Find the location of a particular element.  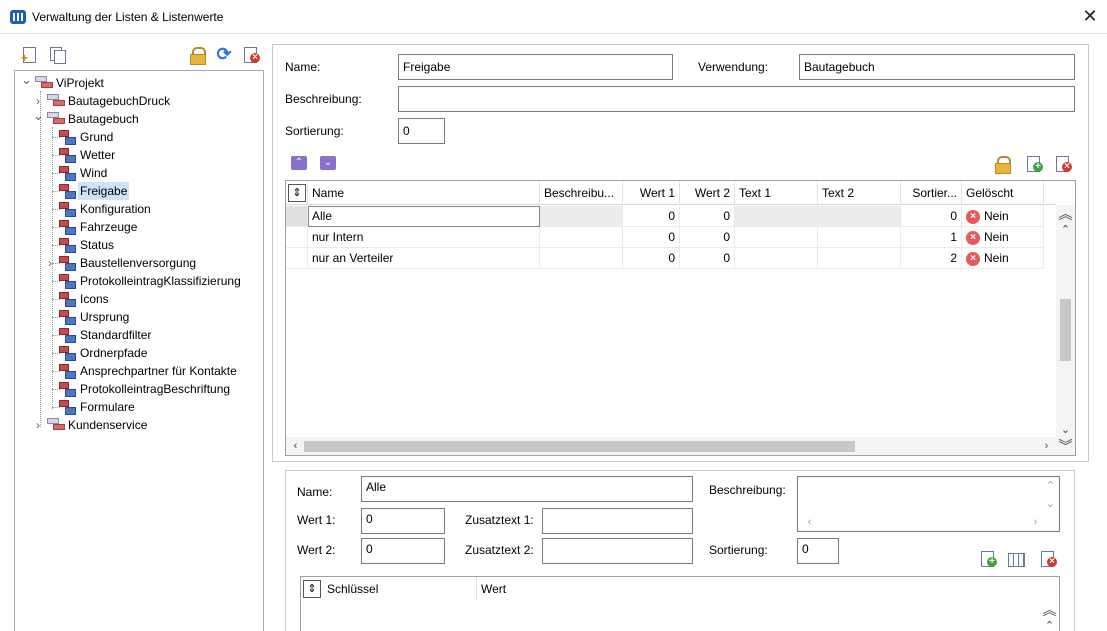

scroll-up-icon: ⌃ is located at coordinates (1065, 230).